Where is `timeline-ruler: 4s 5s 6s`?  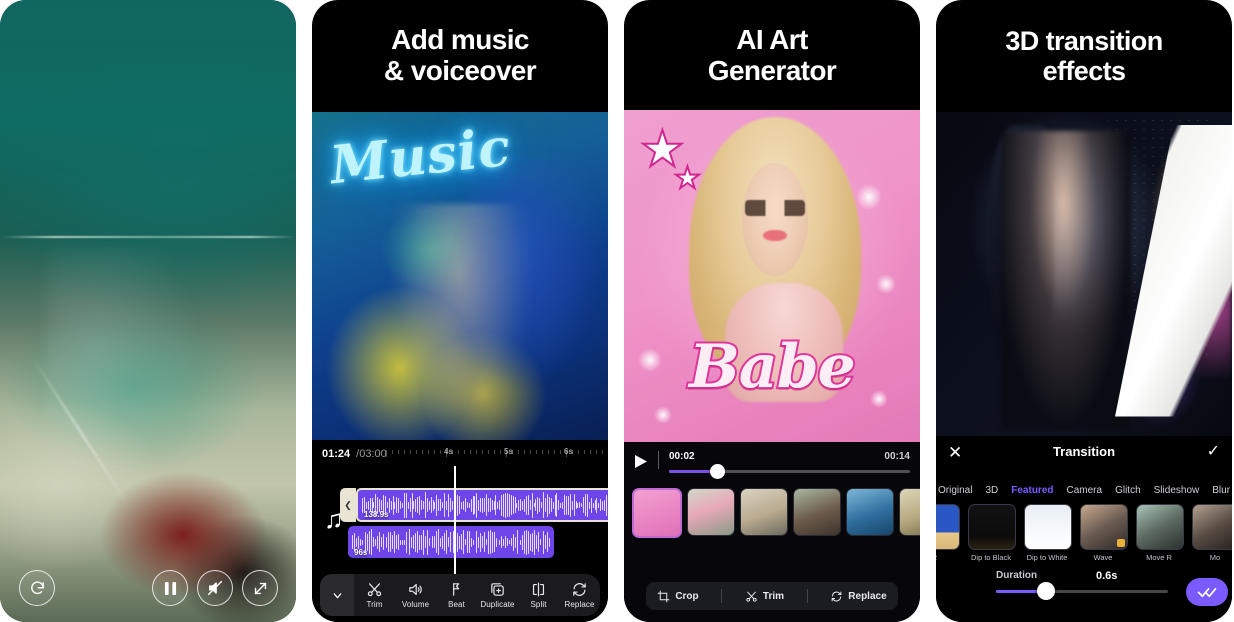 timeline-ruler: 4s 5s 6s is located at coordinates (495, 453).